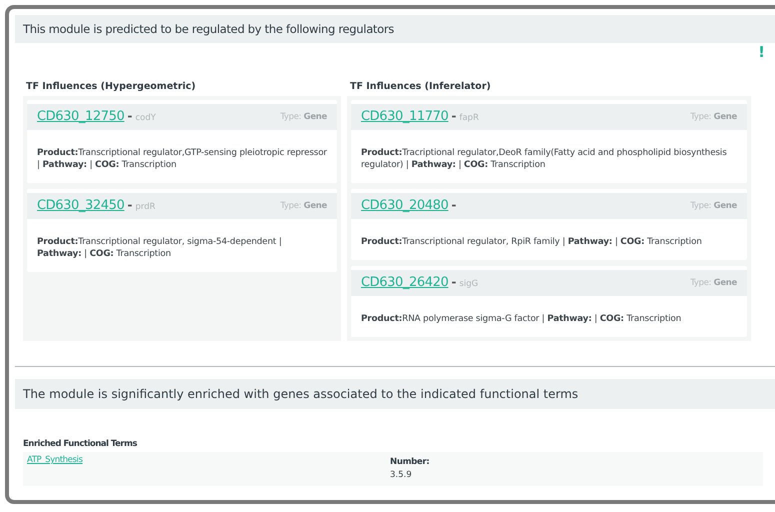  Describe the element at coordinates (401, 475) in the screenshot. I see `number-value: 3.5.9` at that location.